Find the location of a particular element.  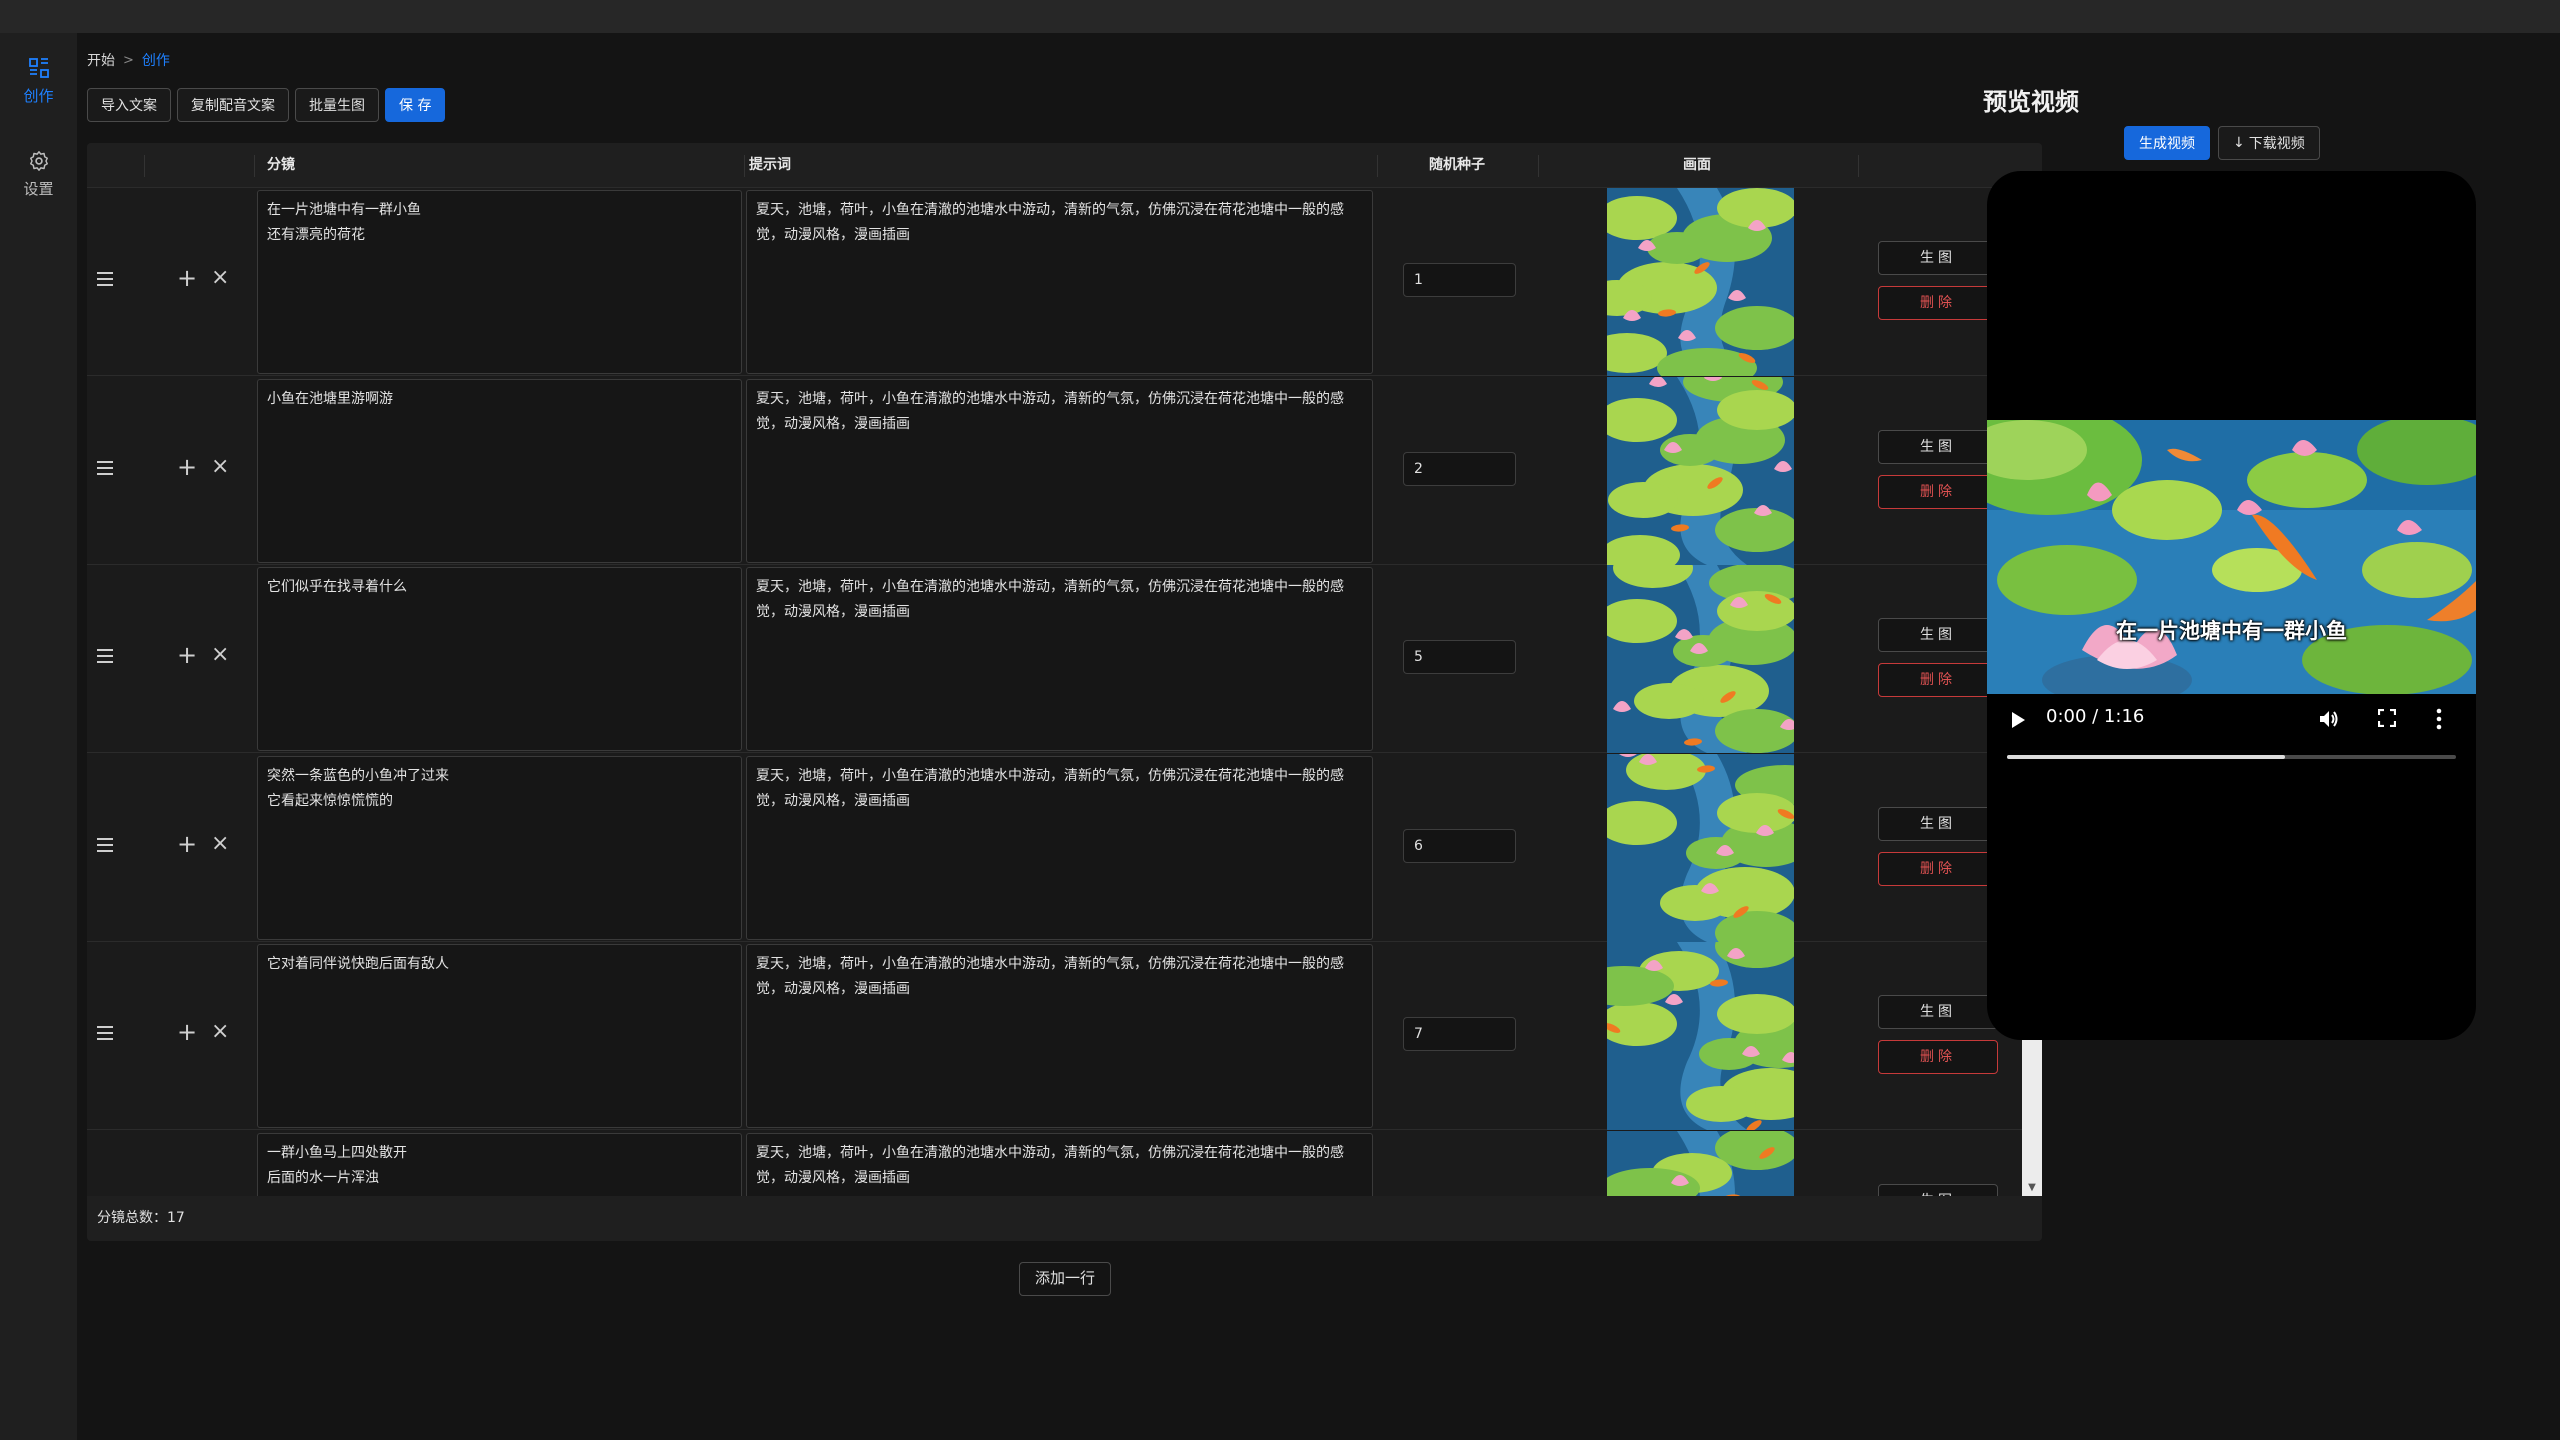

storyboard-text-field: 它们似乎在找寻着什么 is located at coordinates (499, 659).